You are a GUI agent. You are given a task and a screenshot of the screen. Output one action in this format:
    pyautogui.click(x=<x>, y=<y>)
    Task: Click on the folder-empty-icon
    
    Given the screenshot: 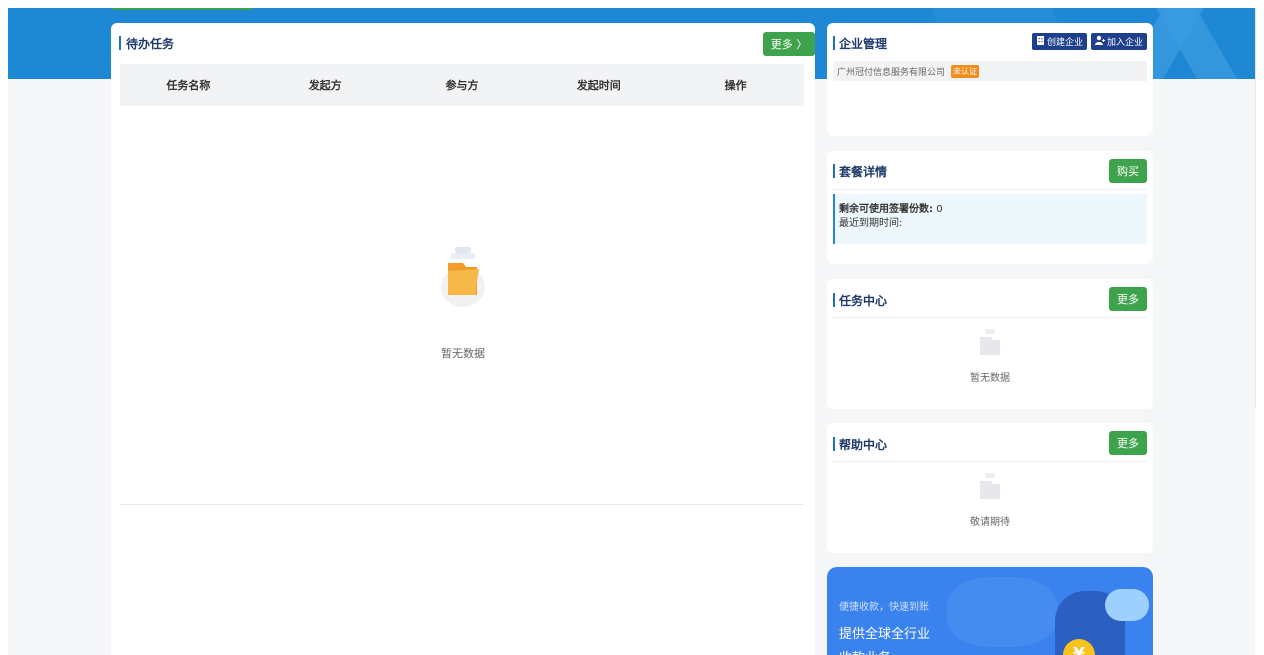 What is the action you would take?
    pyautogui.click(x=463, y=276)
    